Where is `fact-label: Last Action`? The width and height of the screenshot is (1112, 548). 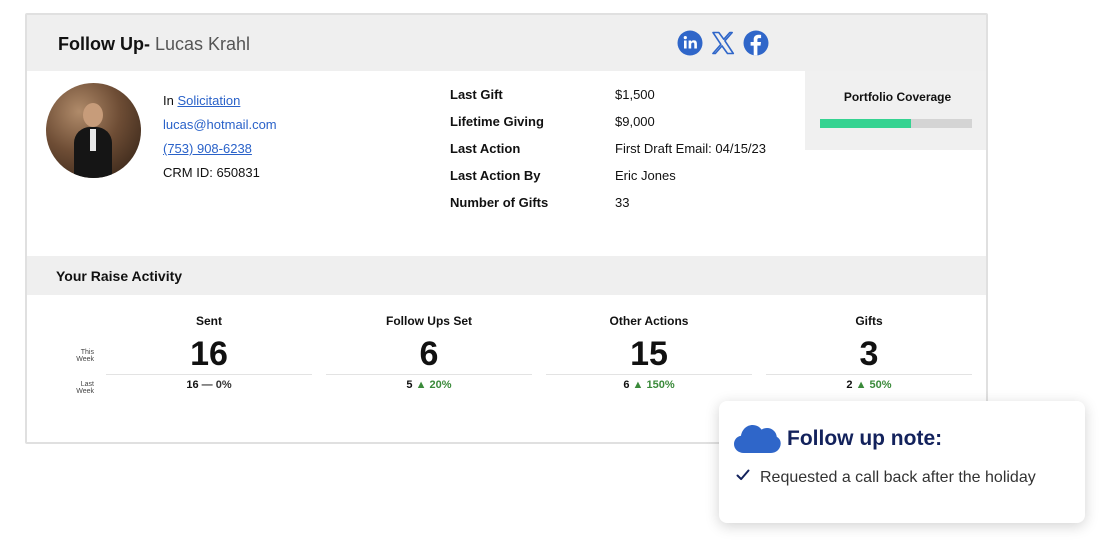
fact-label: Last Action is located at coordinates (485, 148).